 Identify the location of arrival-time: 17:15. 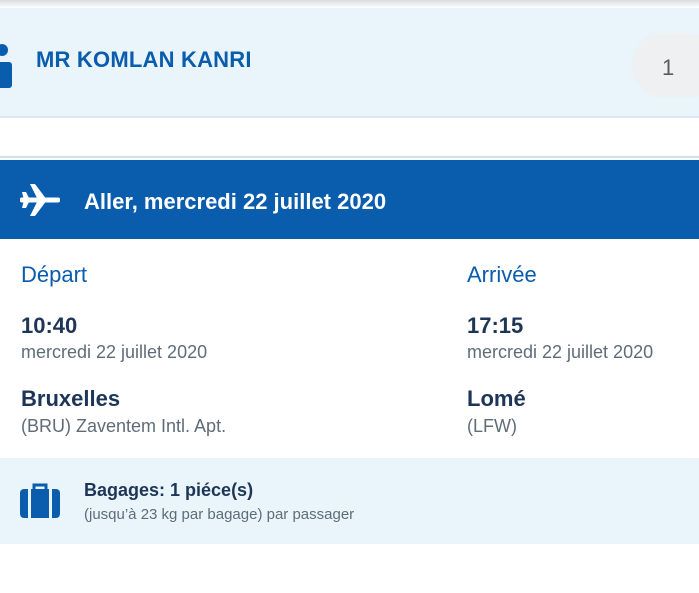
(495, 325).